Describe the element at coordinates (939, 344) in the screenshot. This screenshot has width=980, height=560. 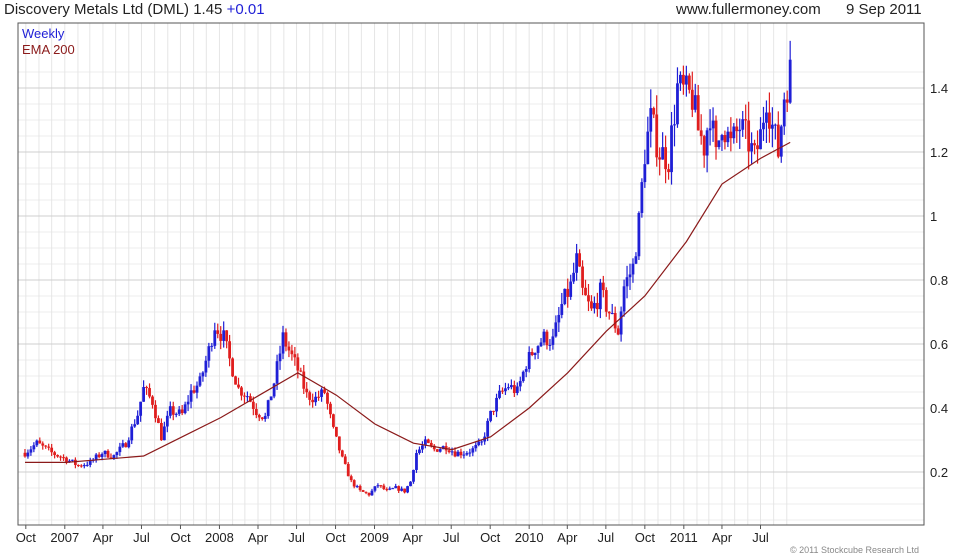
I see `y-tick-label: 0.6` at that location.